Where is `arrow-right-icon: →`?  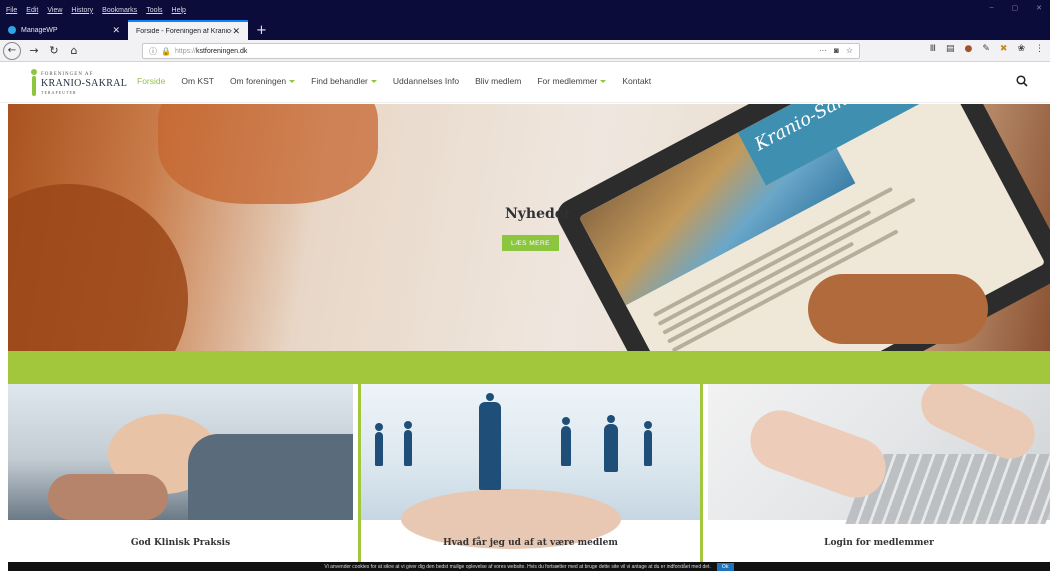 arrow-right-icon: → is located at coordinates (34, 50).